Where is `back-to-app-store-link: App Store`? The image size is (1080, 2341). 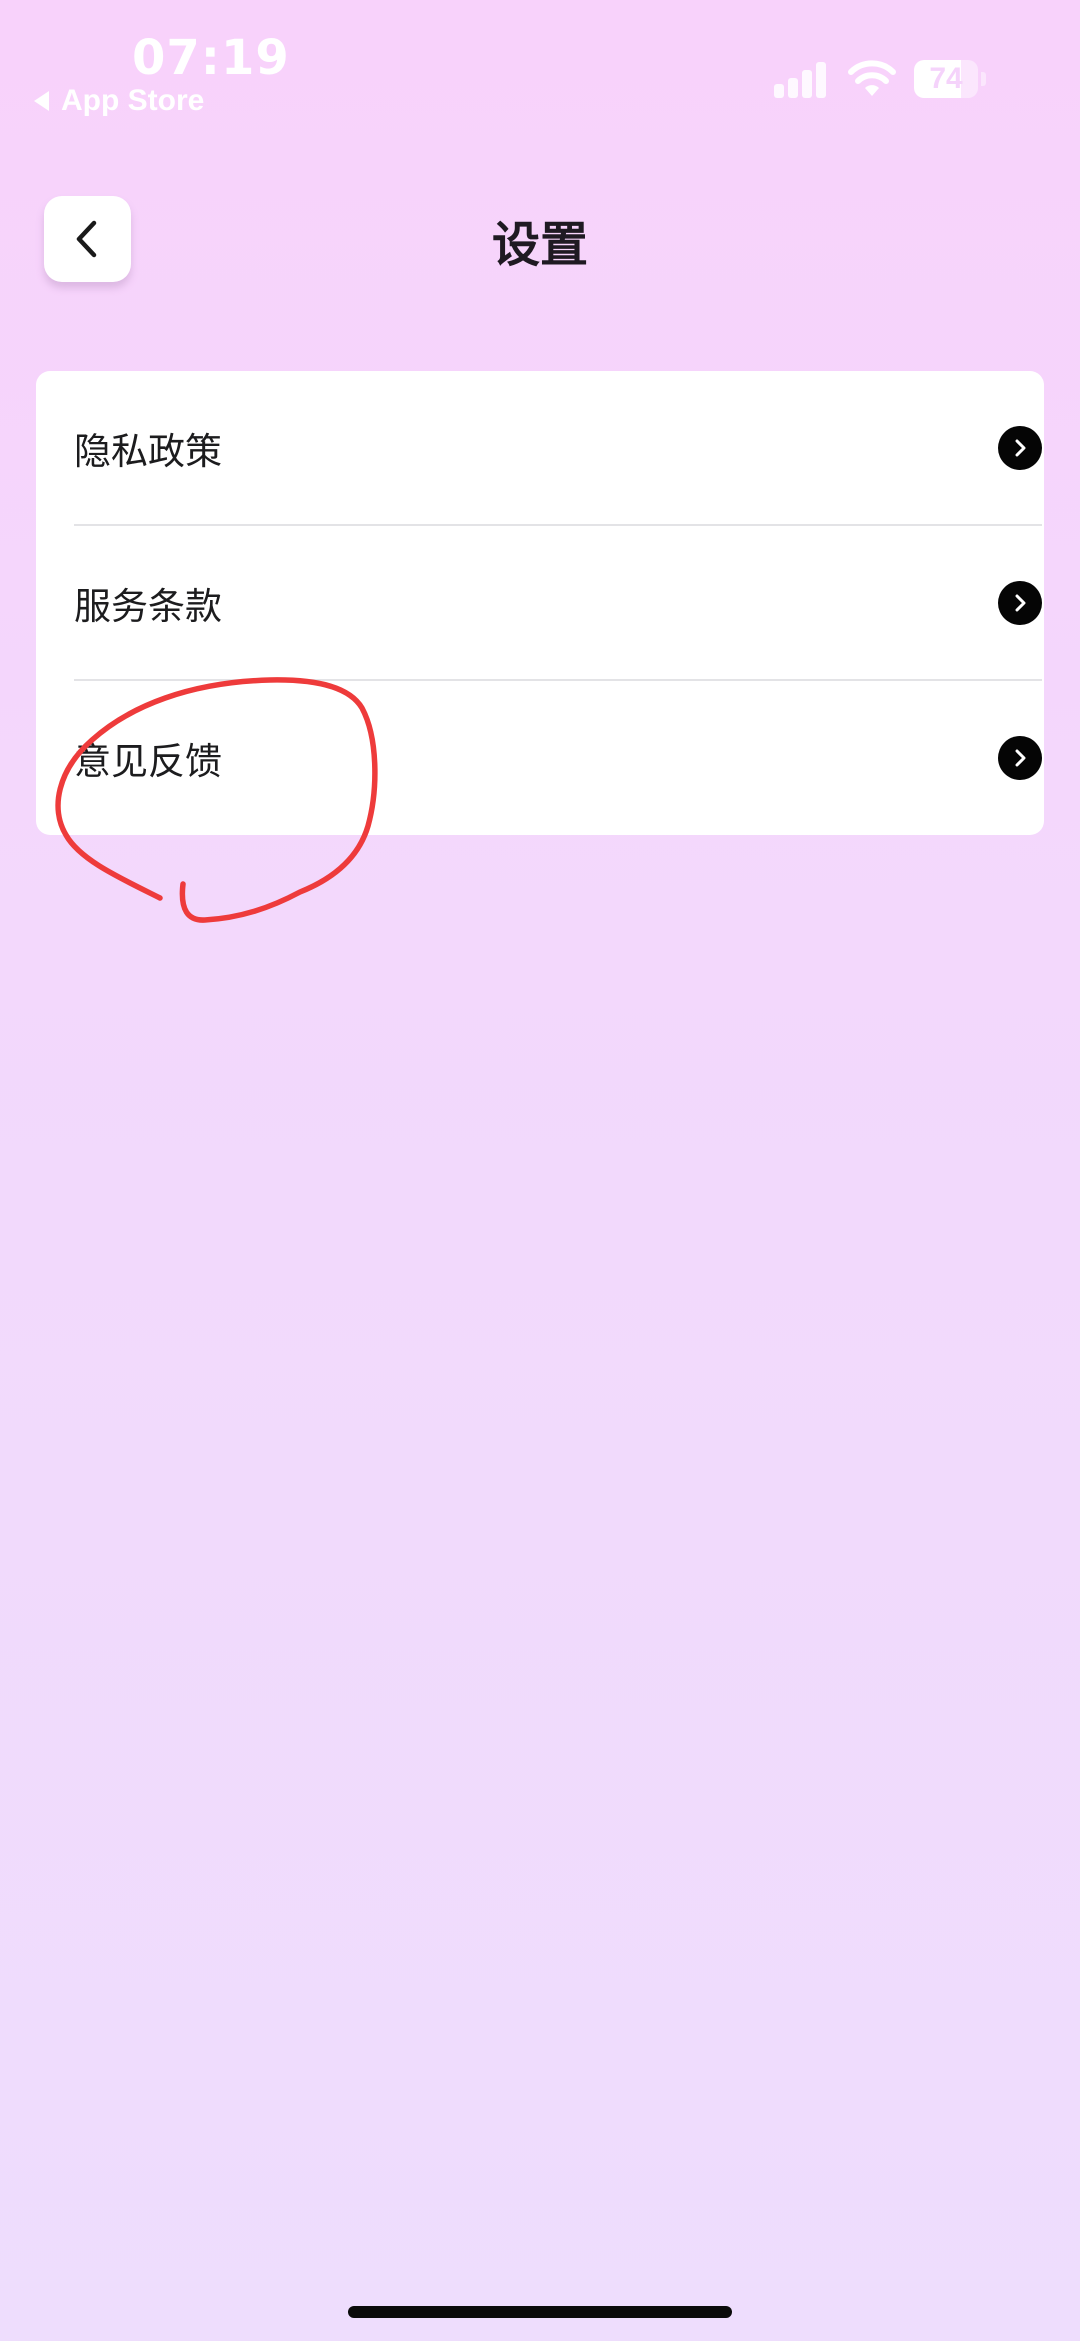
back-to-app-store-link: App Store is located at coordinates (119, 101).